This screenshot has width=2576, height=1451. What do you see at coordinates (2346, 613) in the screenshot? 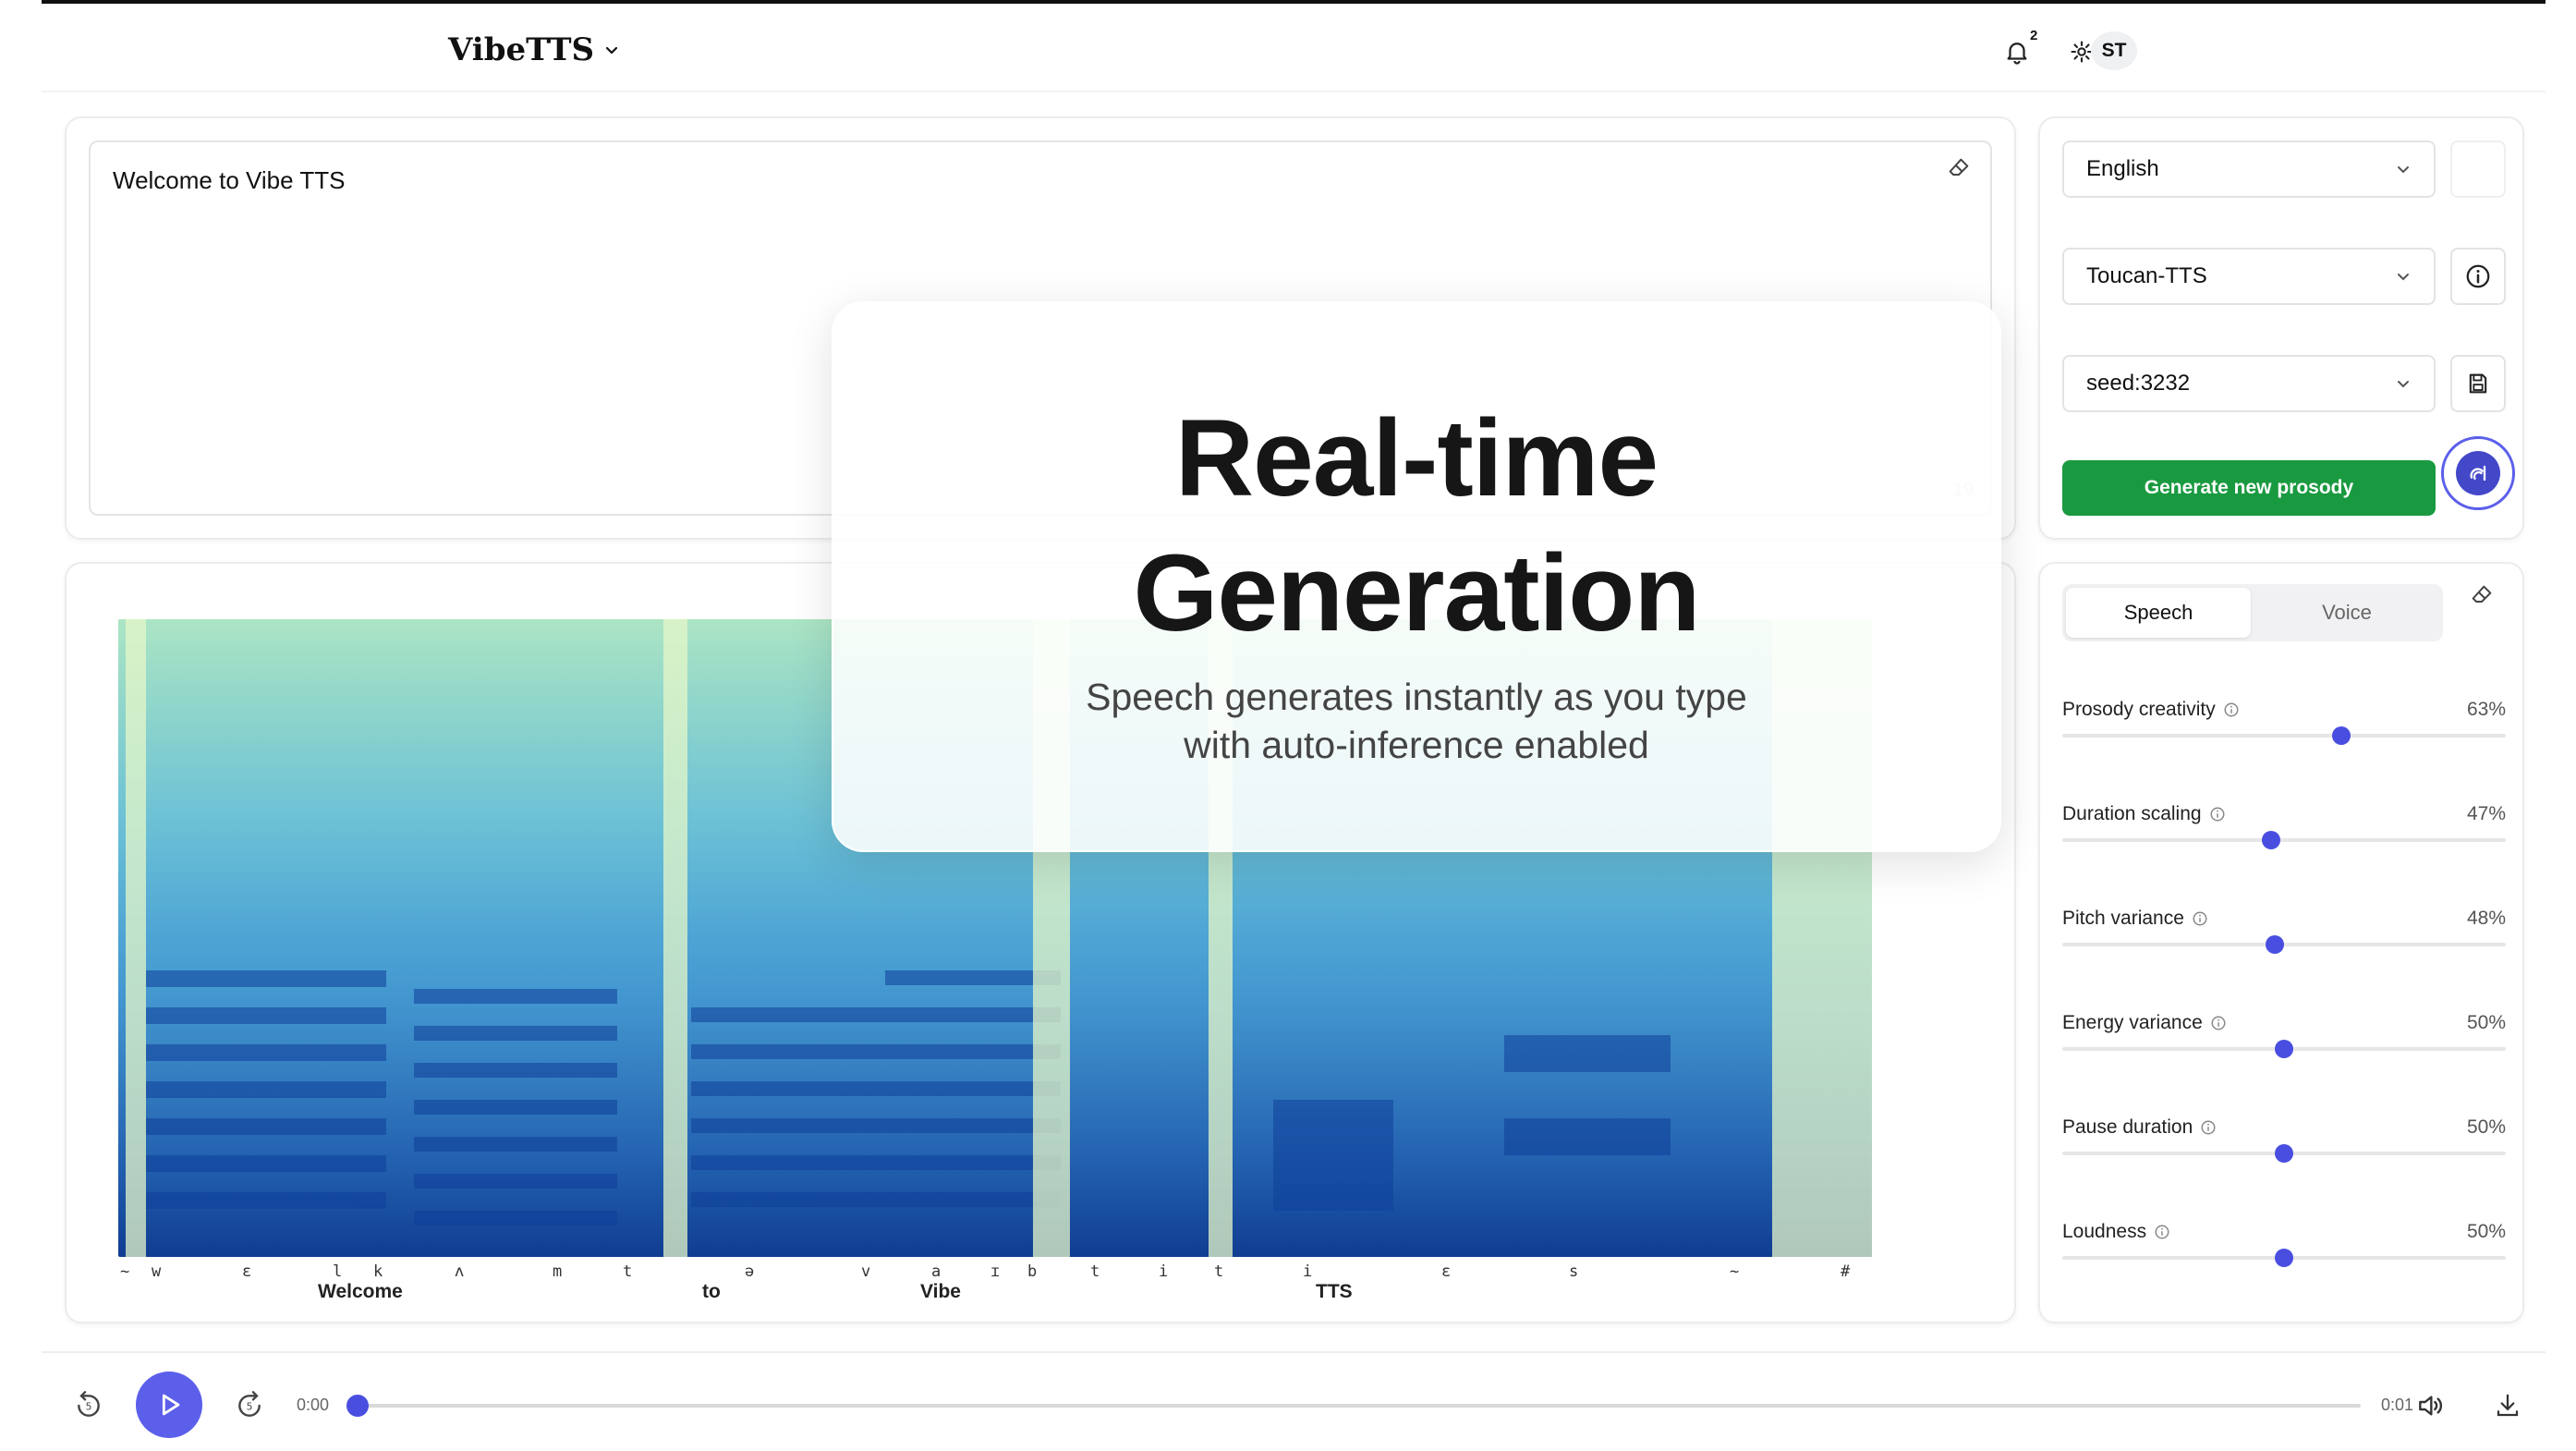
I see `tab-voice: Voice` at bounding box center [2346, 613].